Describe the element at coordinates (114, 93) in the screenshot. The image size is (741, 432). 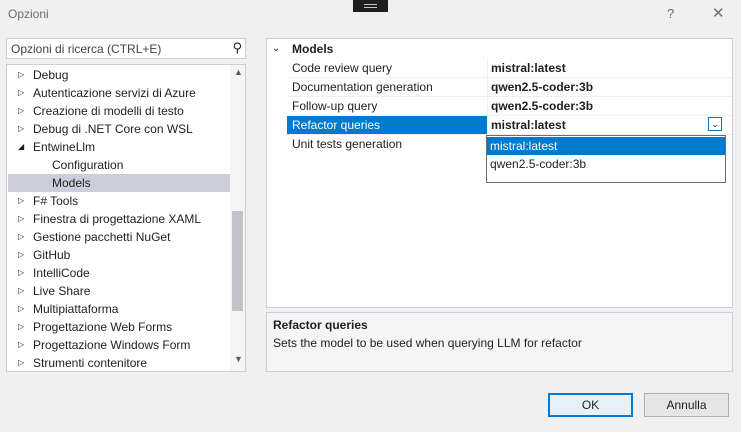
I see `tree-item-label: Autenticazione servizi di Azure` at that location.